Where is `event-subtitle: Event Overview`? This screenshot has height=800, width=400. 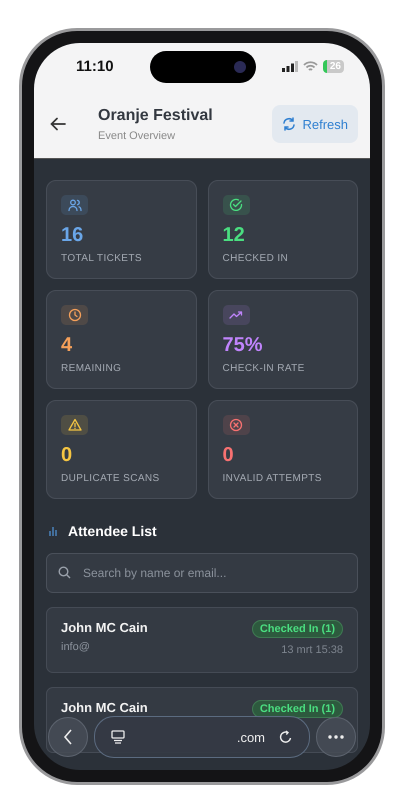
event-subtitle: Event Overview is located at coordinates (137, 136).